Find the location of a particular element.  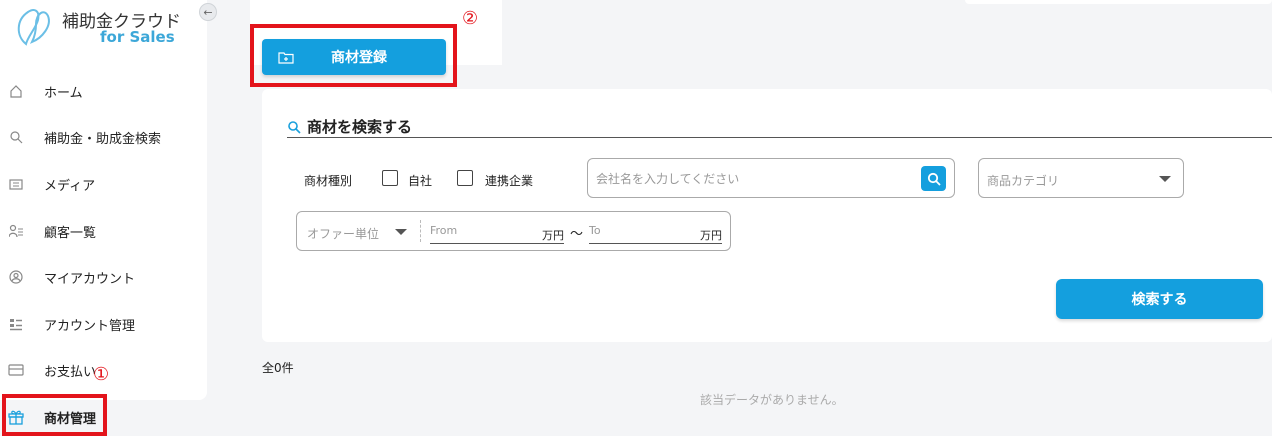

app-logo: 補助金クラウド for Sales is located at coordinates (102, 27).